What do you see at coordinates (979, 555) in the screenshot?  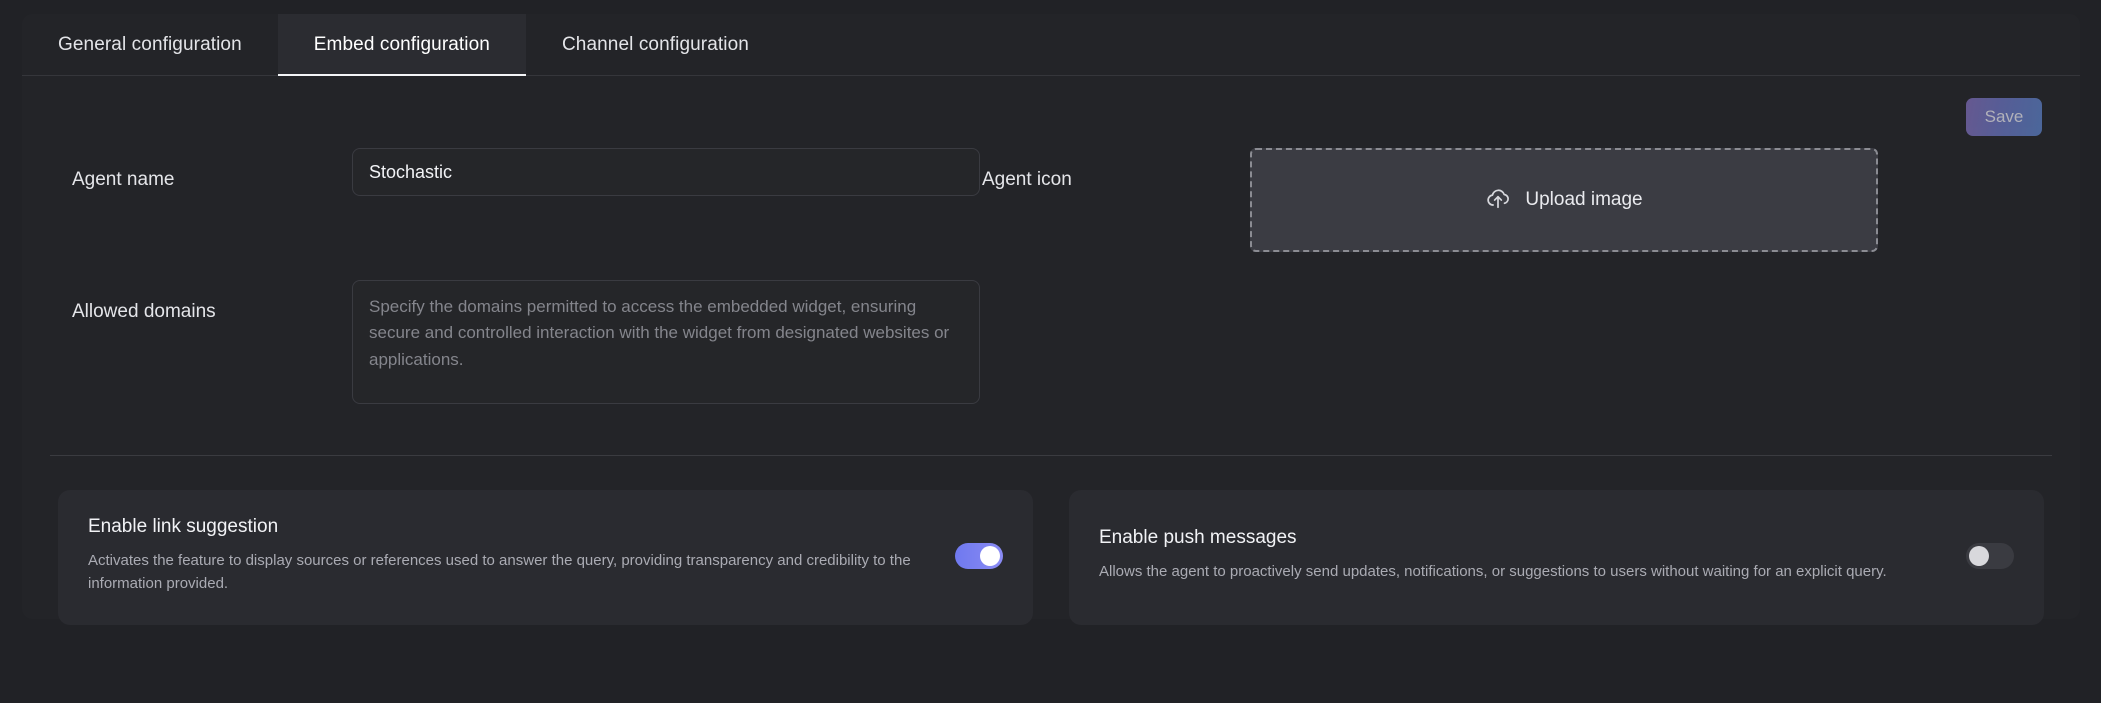 I see `toggle-enable-link-suggestion` at bounding box center [979, 555].